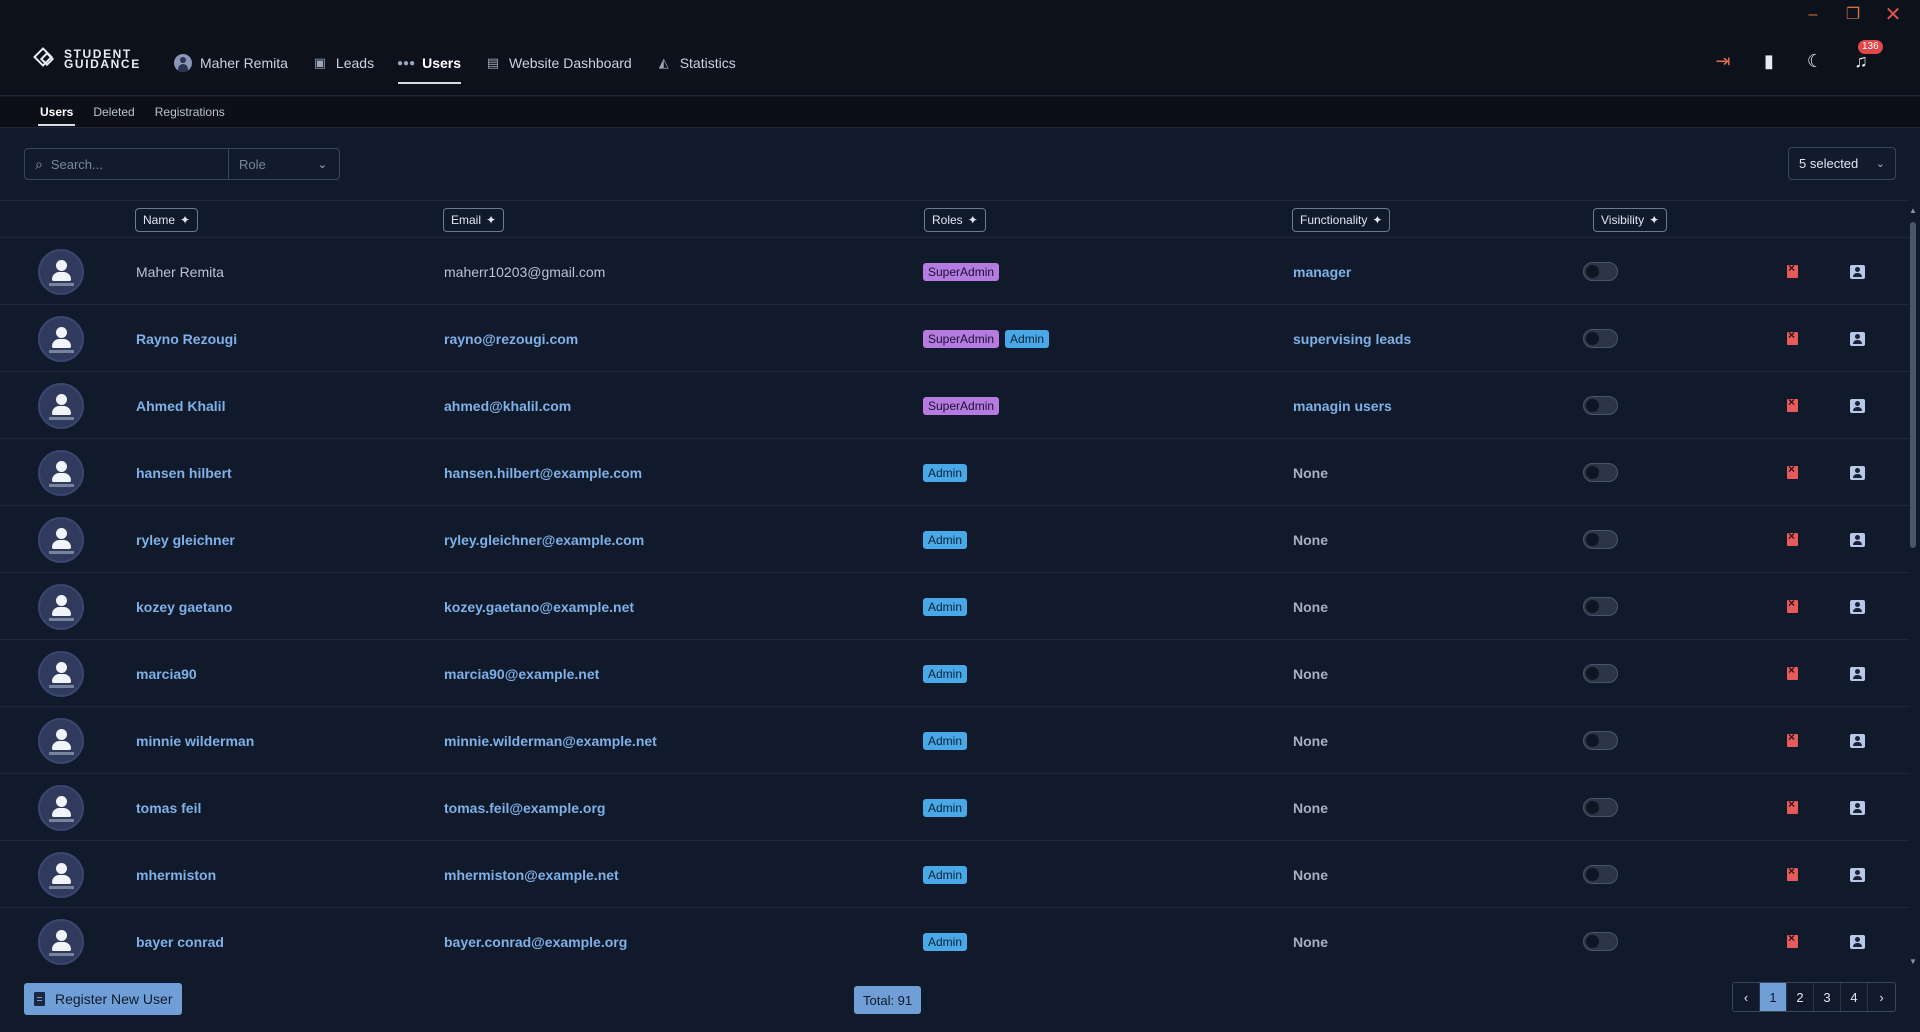 The image size is (1920, 1032). What do you see at coordinates (1815, 61) in the screenshot?
I see `dark-mode-icon: ☾` at bounding box center [1815, 61].